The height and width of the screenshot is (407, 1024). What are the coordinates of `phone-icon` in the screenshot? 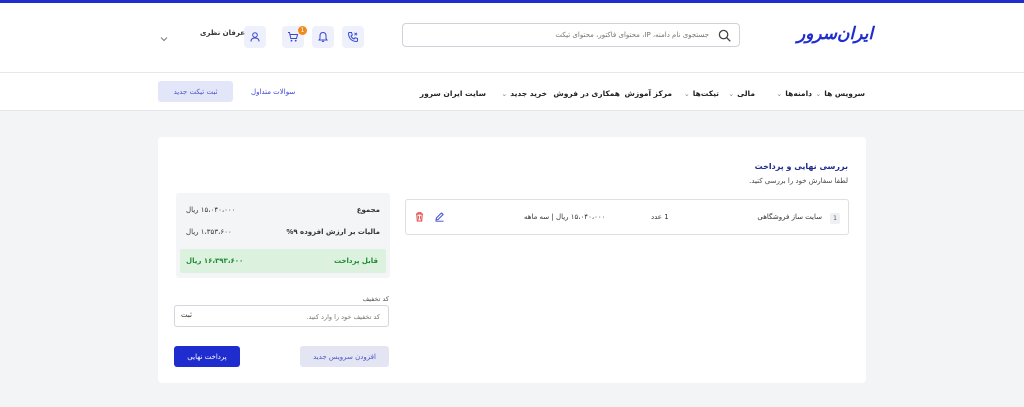 It's located at (352, 37).